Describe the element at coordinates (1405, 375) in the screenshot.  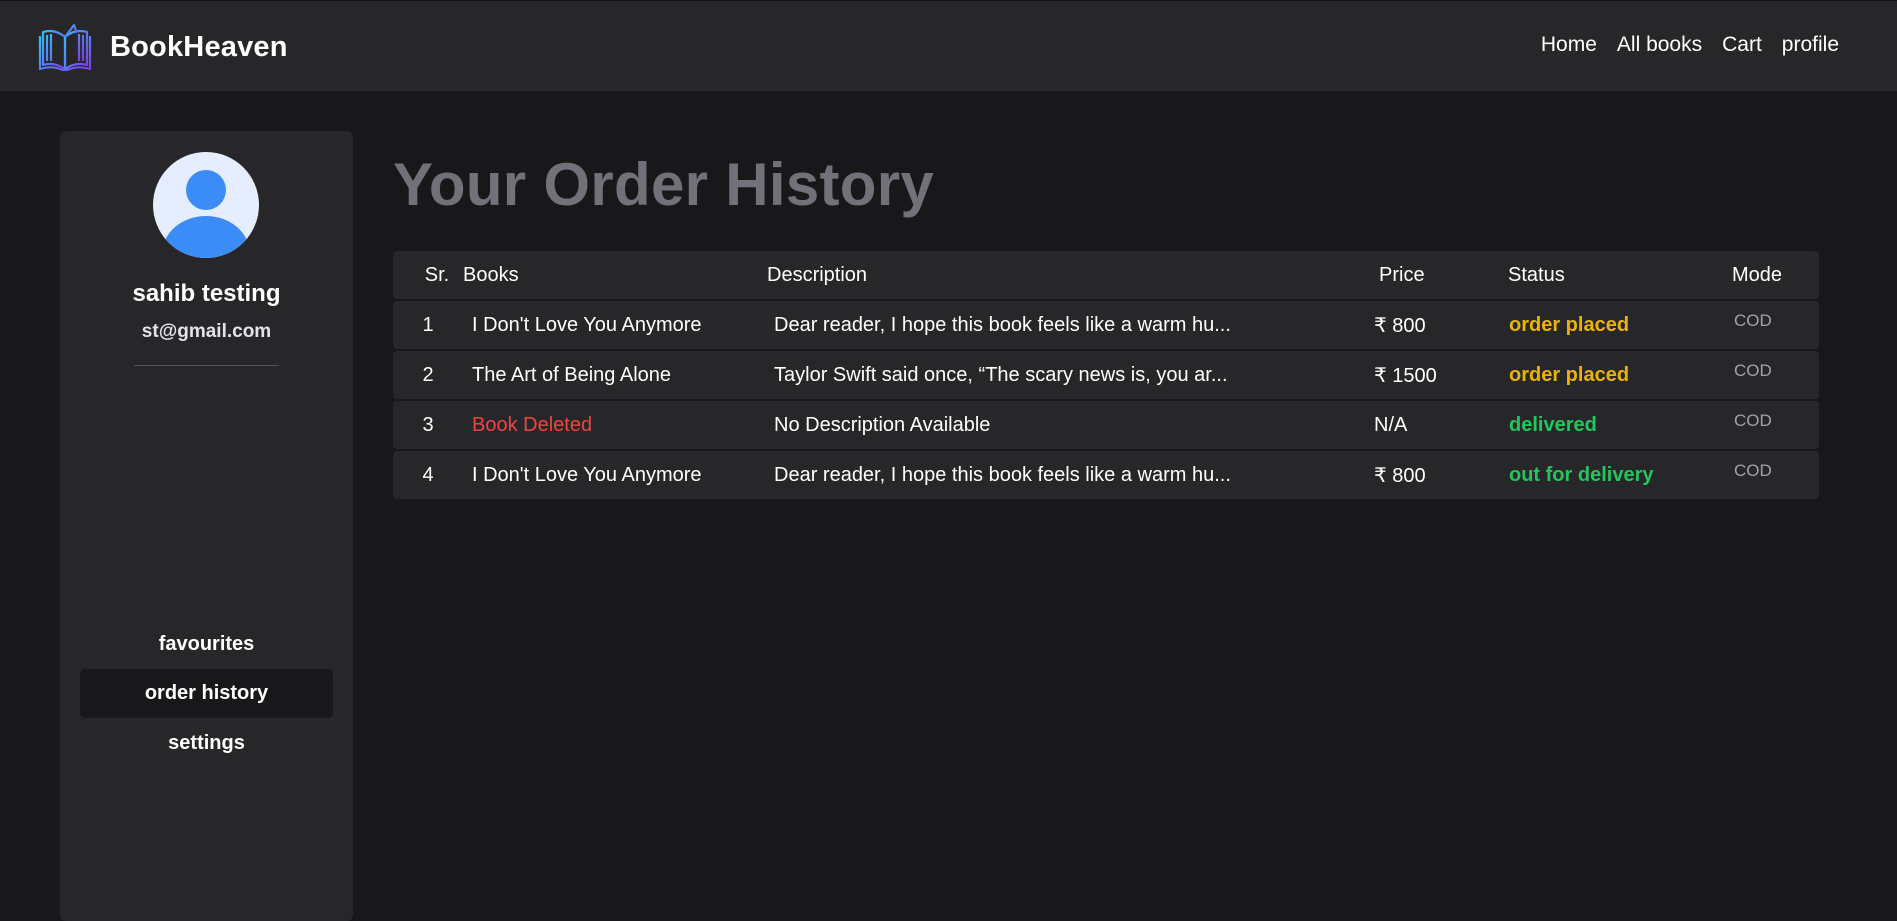
I see `order-price: ₹ 1500` at that location.